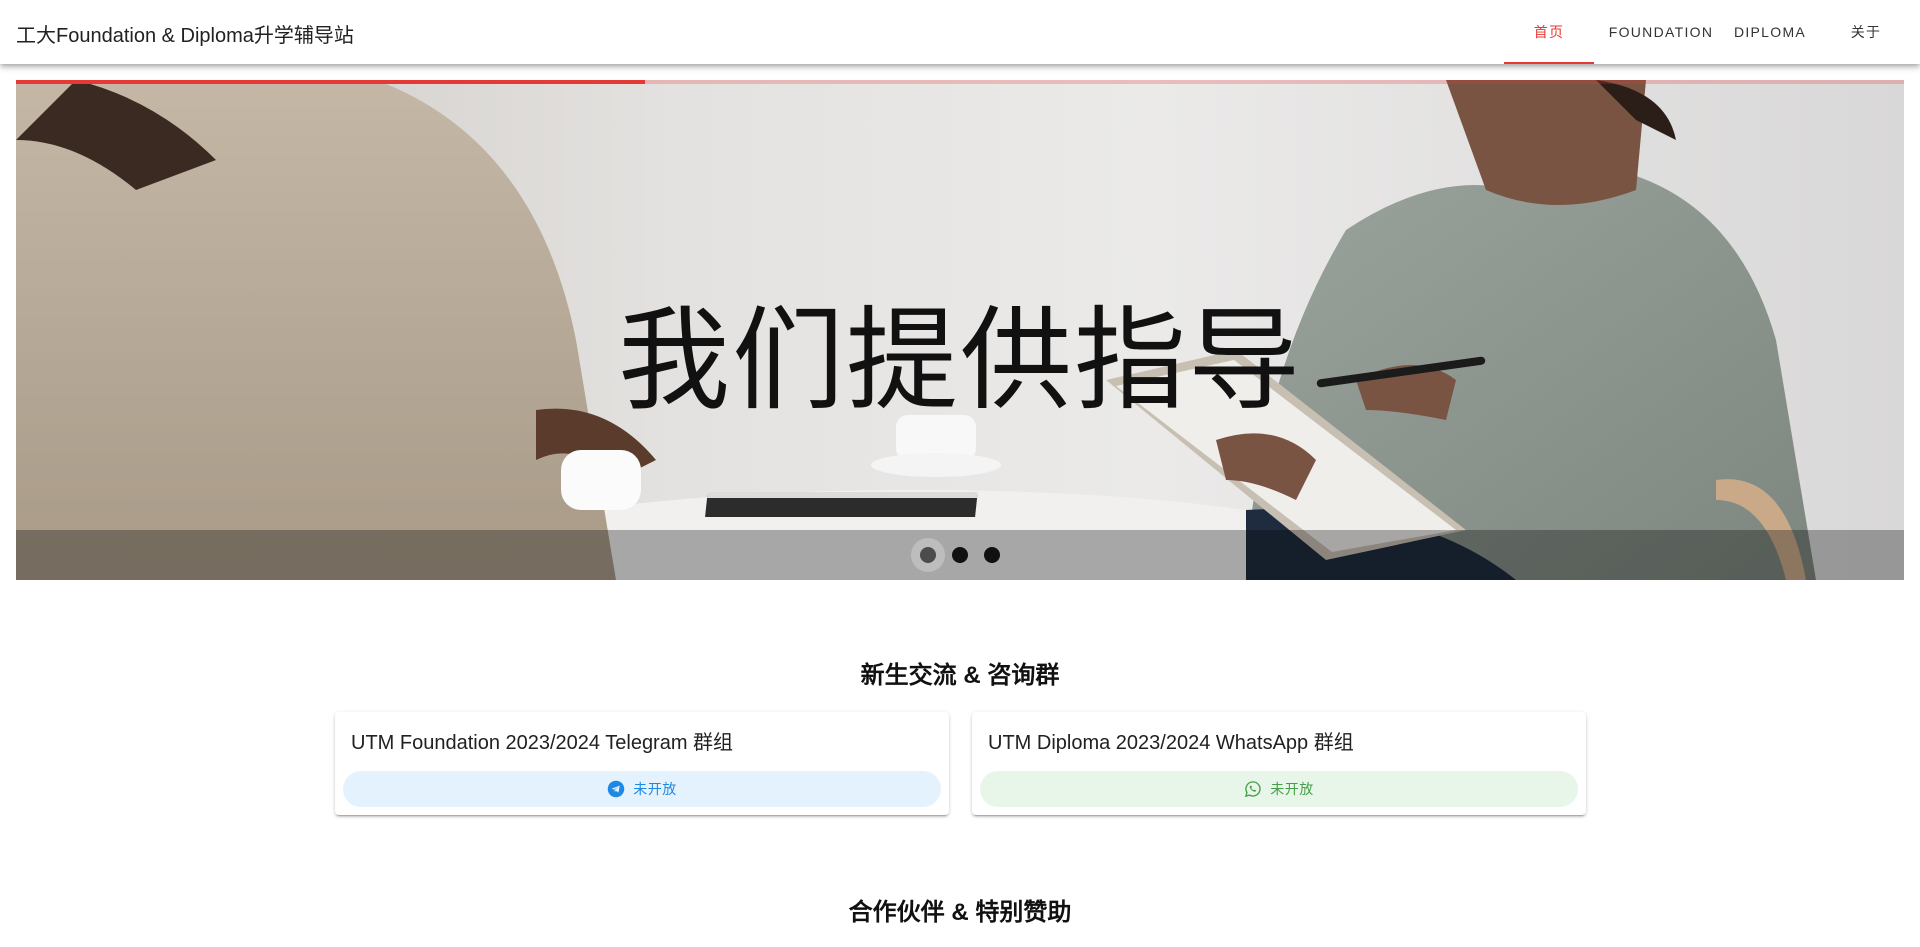 Image resolution: width=1920 pixels, height=947 pixels. Describe the element at coordinates (330, 82) in the screenshot. I see `slide-progress-fill` at that location.